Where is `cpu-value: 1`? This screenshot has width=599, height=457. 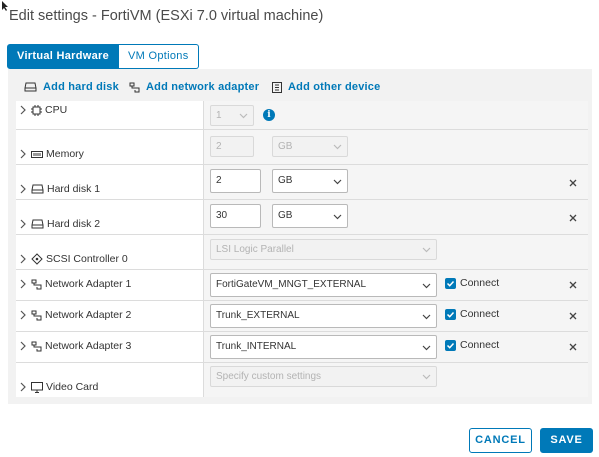 cpu-value: 1 is located at coordinates (219, 115).